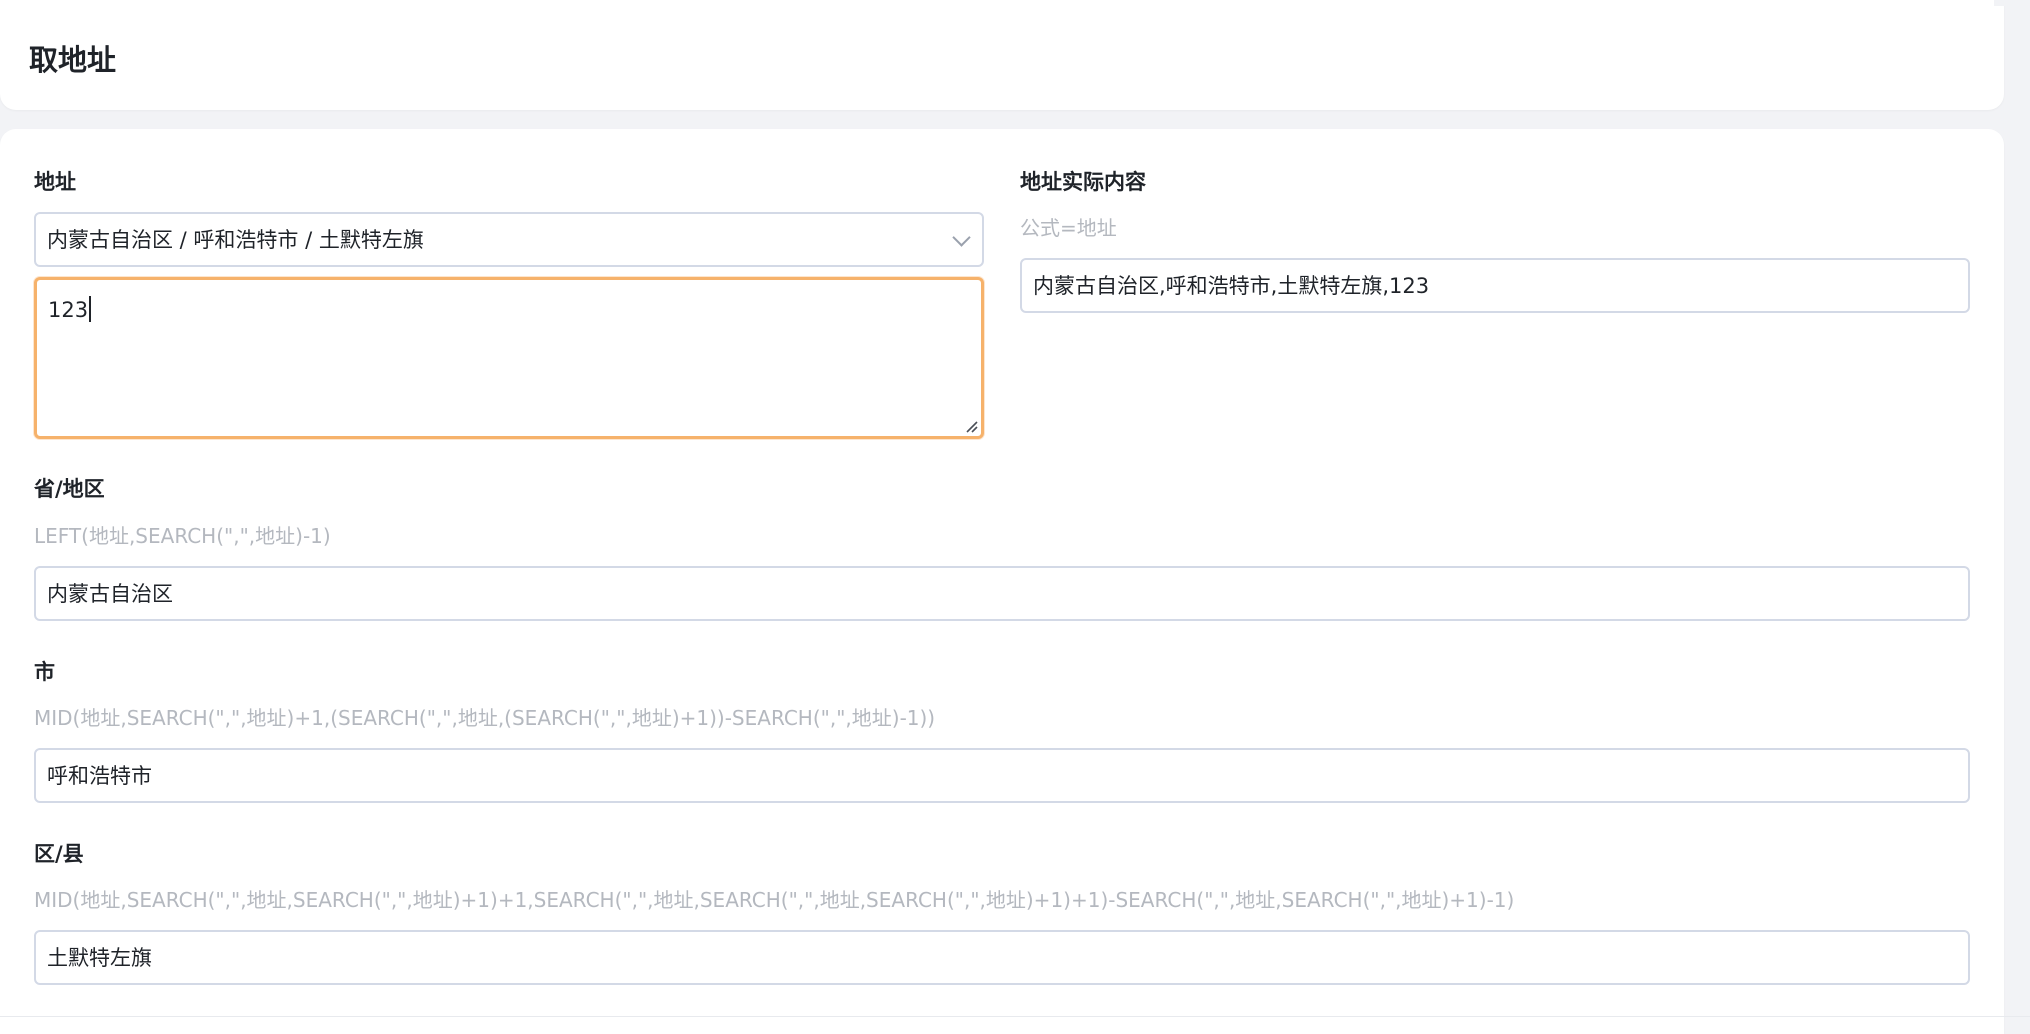  Describe the element at coordinates (73, 60) in the screenshot. I see `page-title: 取地址` at that location.